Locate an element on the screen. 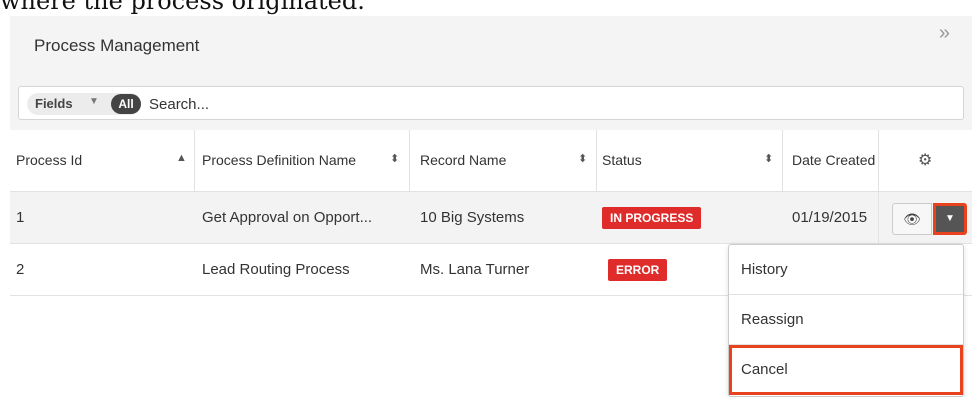 The width and height of the screenshot is (972, 397). panel-header: Process Management » is located at coordinates (491, 45).